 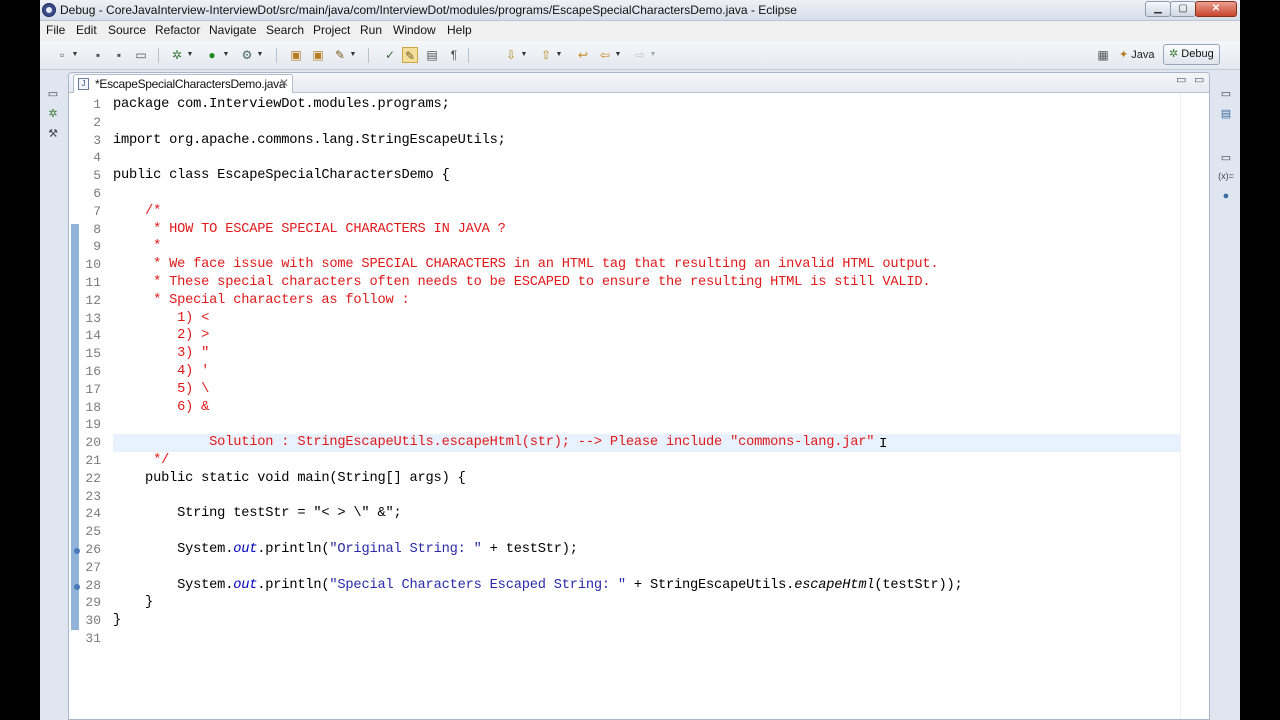 What do you see at coordinates (158, 55) in the screenshot?
I see `toolbar-separator` at bounding box center [158, 55].